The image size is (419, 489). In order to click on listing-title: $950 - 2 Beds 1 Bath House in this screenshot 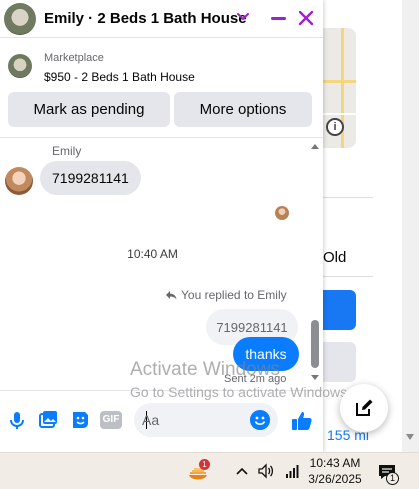, I will do `click(119, 77)`.